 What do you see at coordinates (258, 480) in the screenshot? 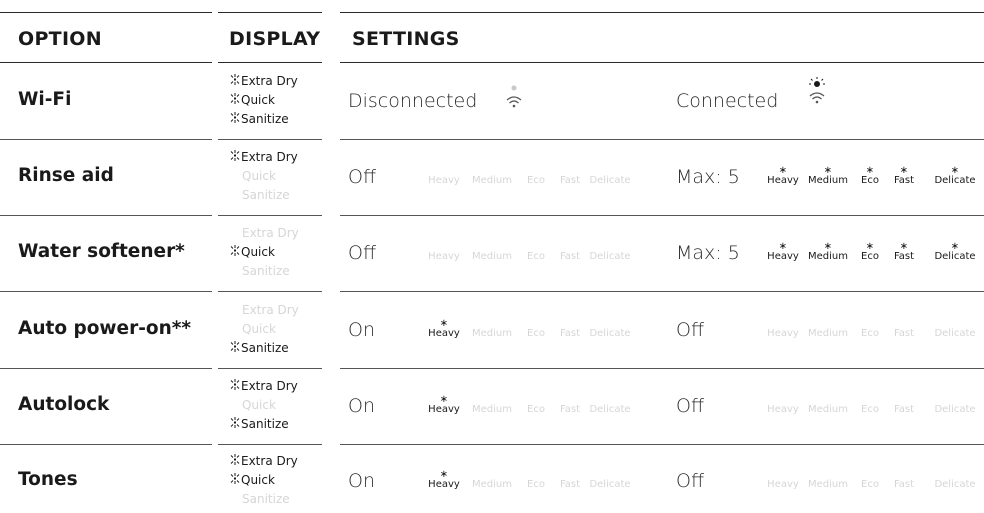
I see `display-label: Quick` at bounding box center [258, 480].